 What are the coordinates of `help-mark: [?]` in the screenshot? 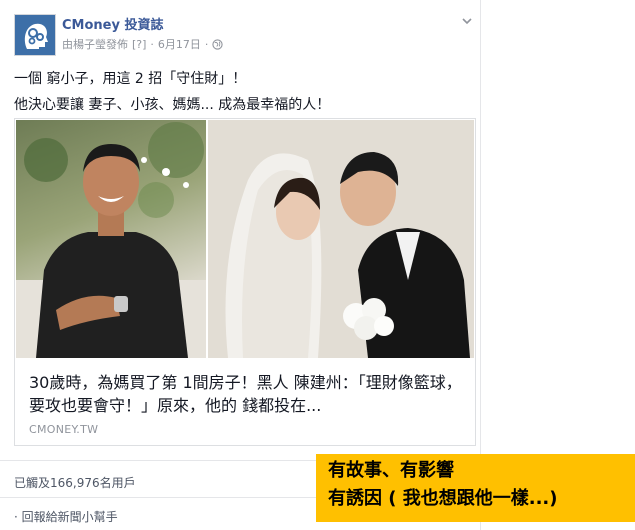 It's located at (139, 44).